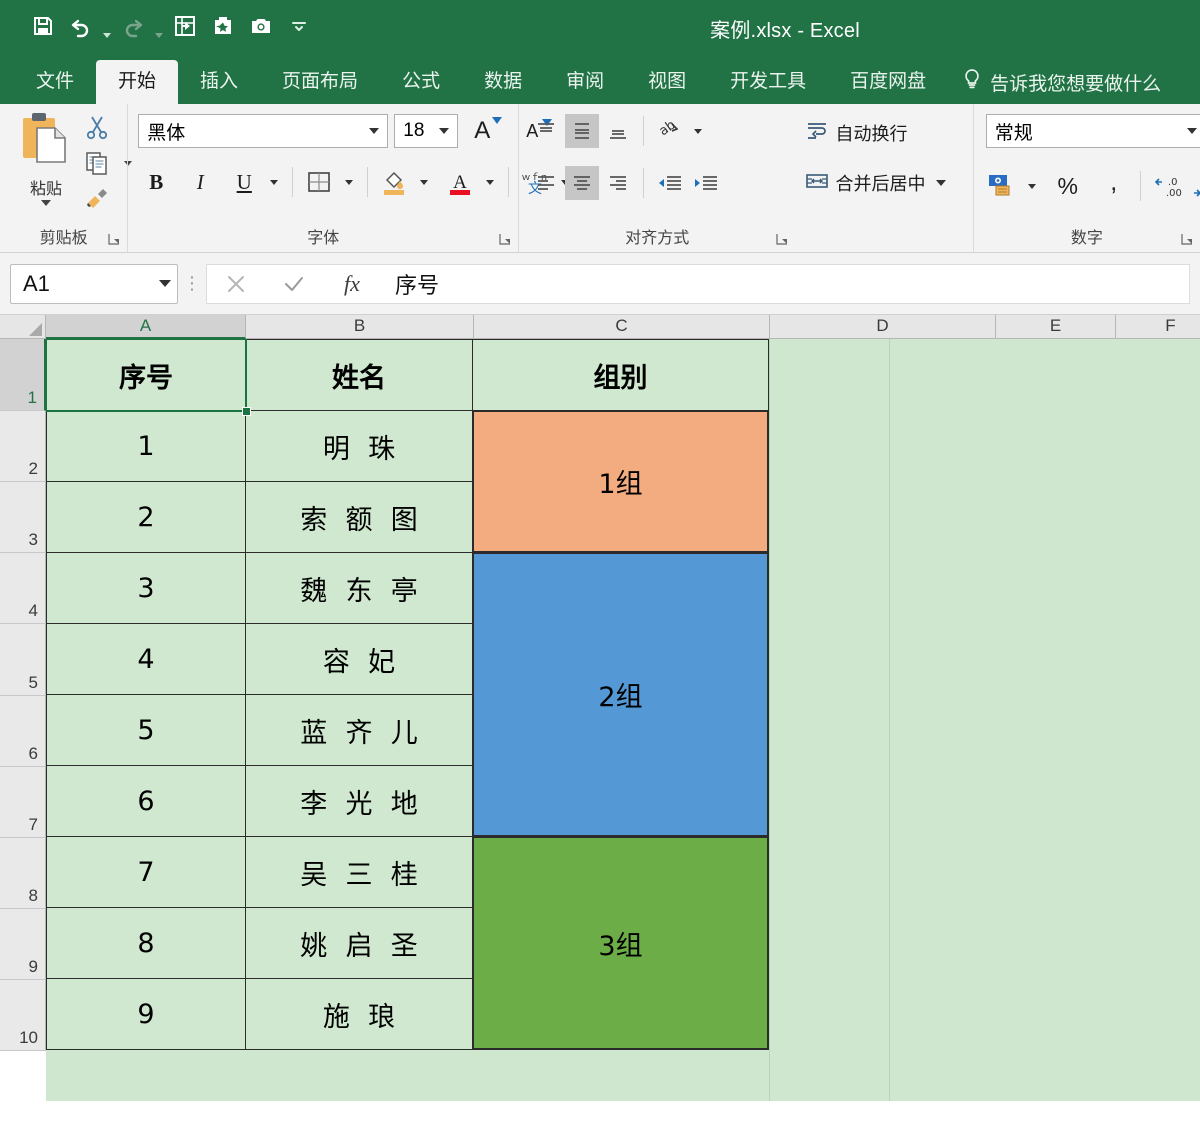  What do you see at coordinates (294, 284) in the screenshot?
I see `enter-icon` at bounding box center [294, 284].